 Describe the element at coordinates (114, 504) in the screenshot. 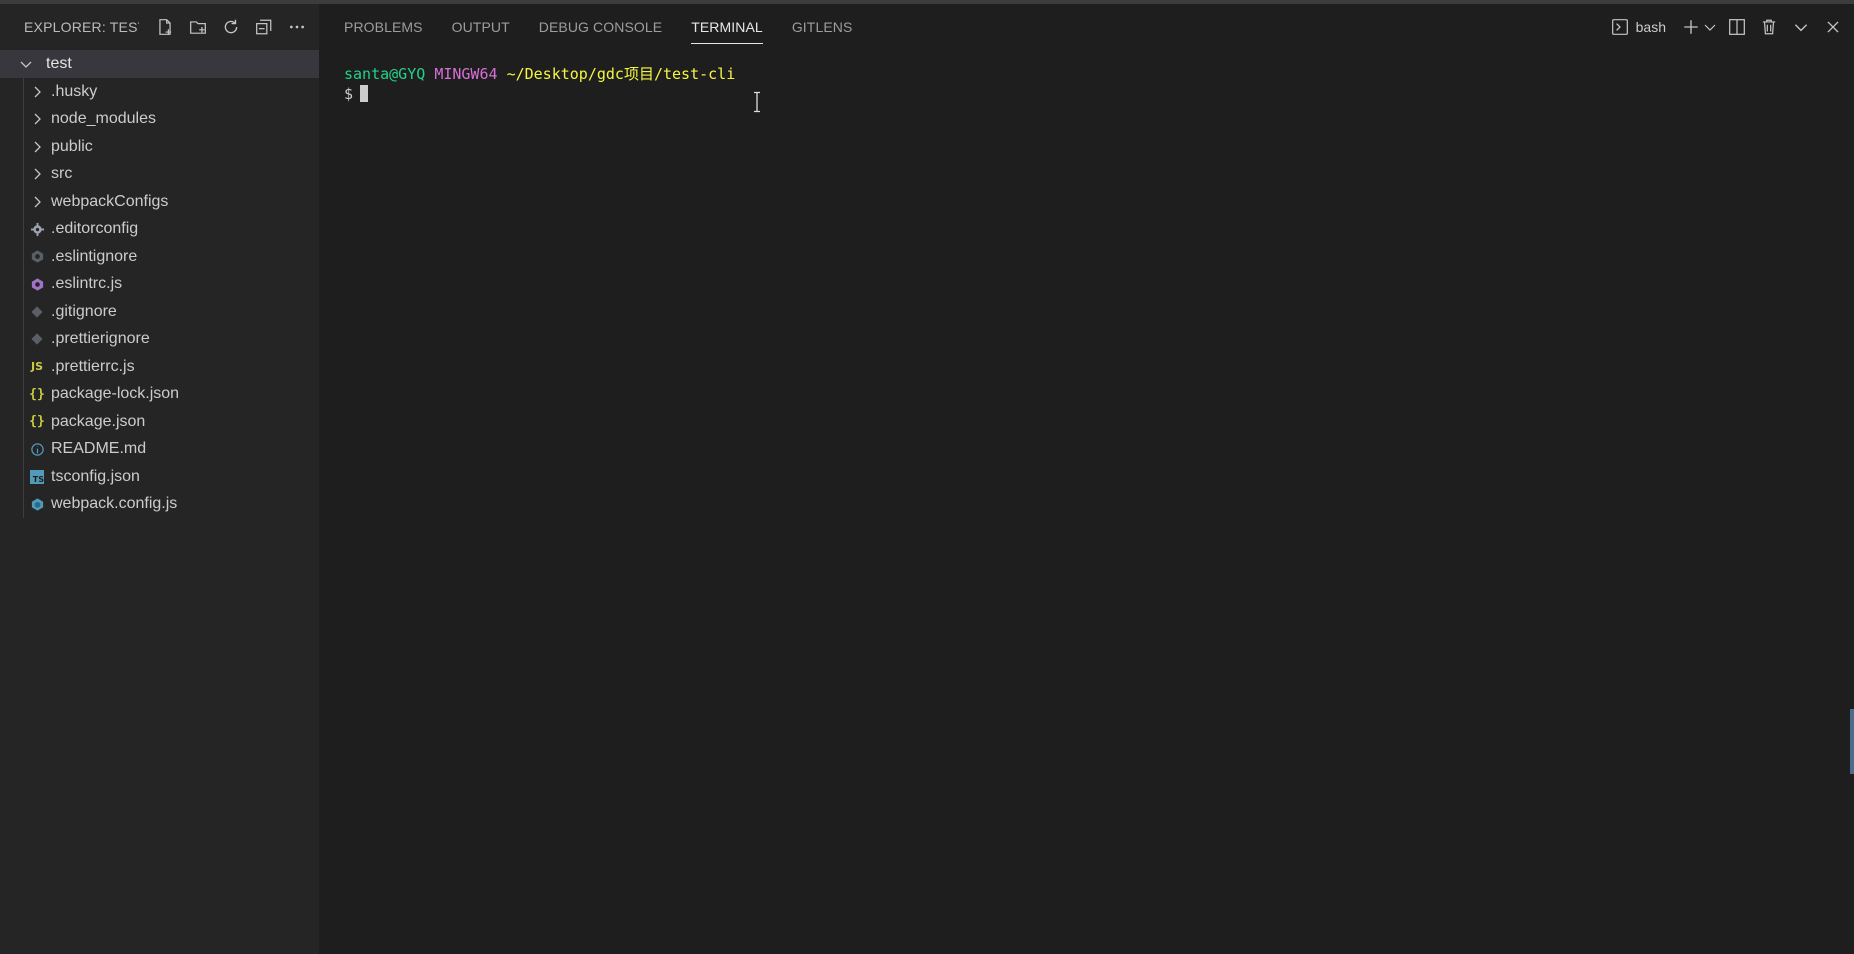

I see `tree-item-label: webpack.config.js` at that location.